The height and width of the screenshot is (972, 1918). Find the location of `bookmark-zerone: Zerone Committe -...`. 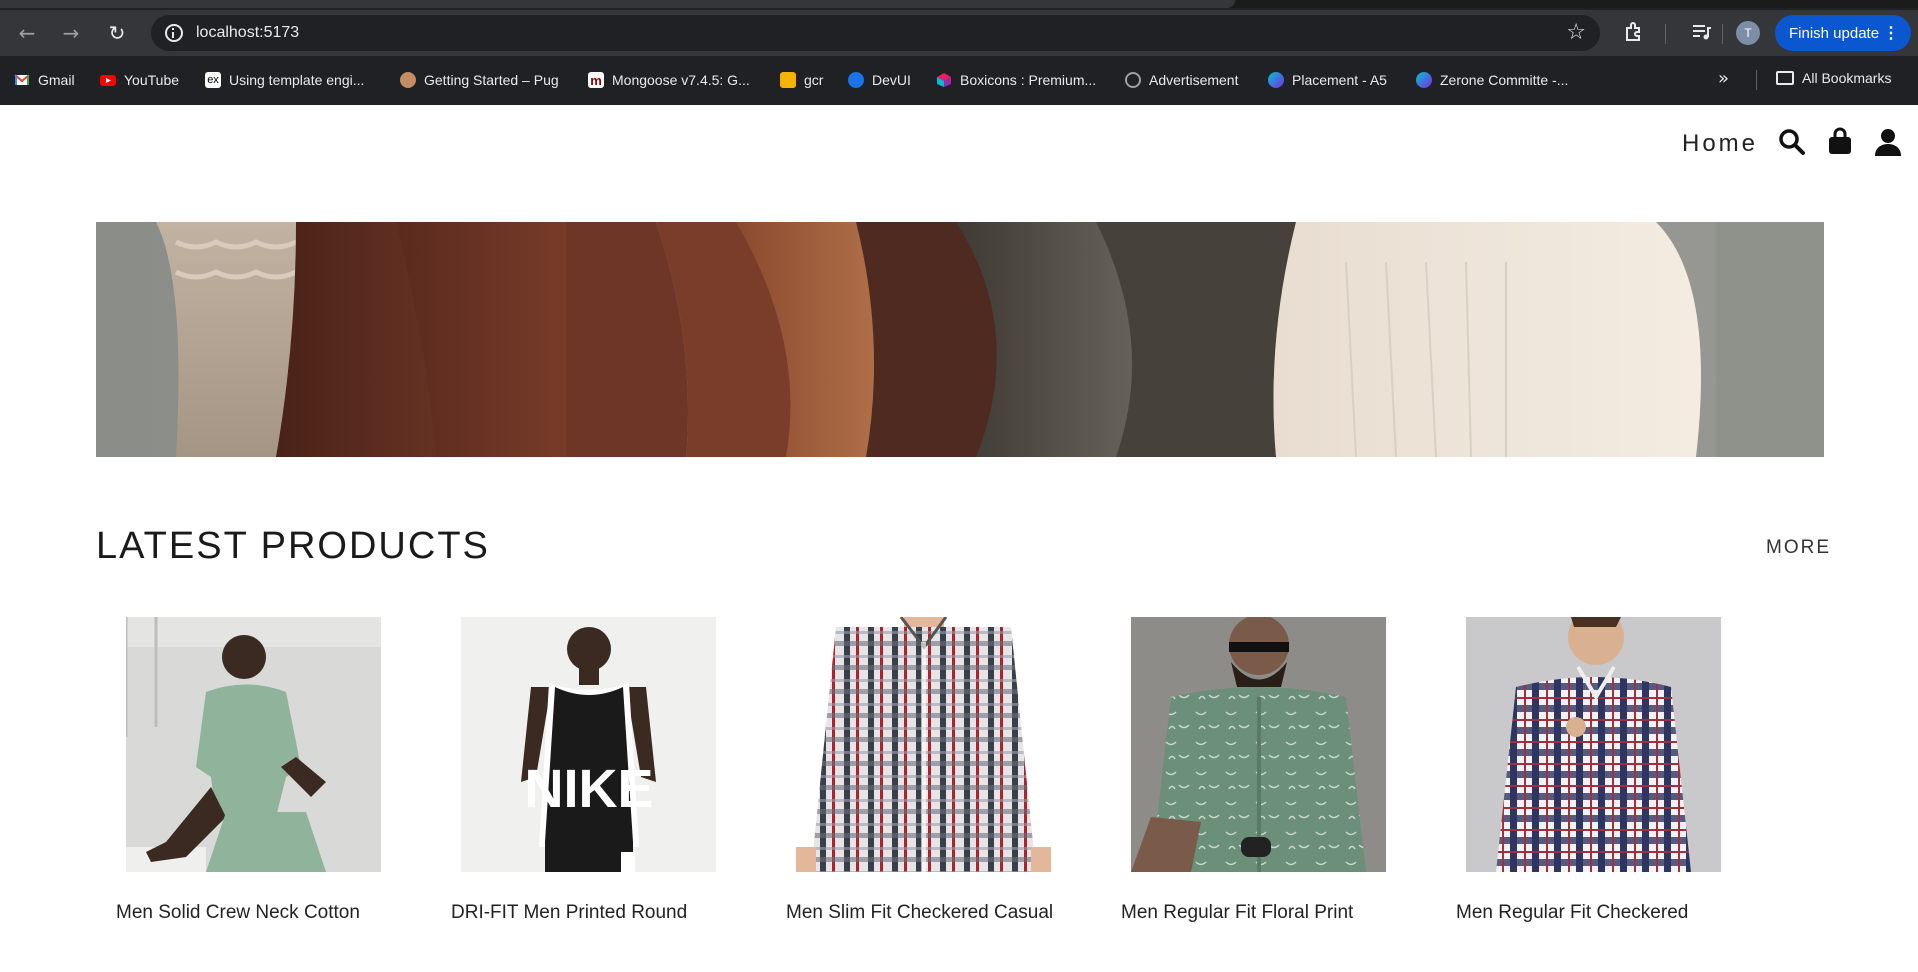

bookmark-zerone: Zerone Committe -... is located at coordinates (1492, 80).